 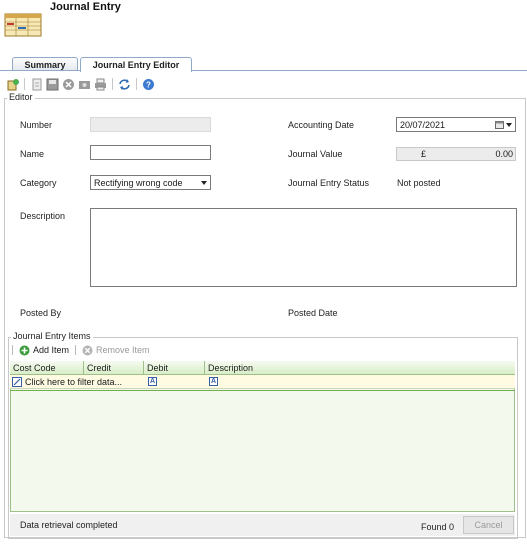 I want to click on help-icon: ?, so click(x=148, y=84).